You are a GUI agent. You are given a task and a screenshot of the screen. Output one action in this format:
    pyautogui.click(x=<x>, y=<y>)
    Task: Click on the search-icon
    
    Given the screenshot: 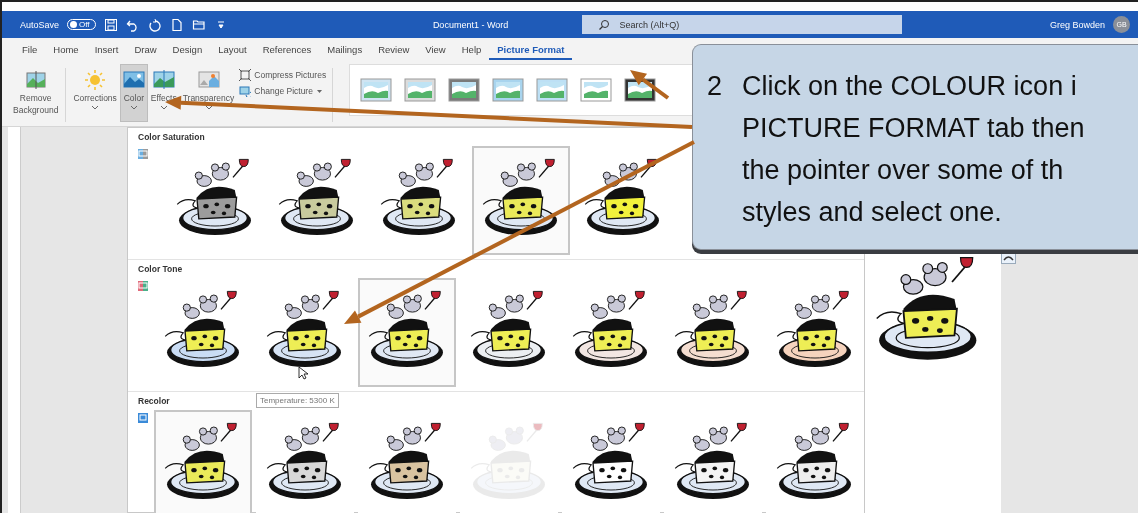 What is the action you would take?
    pyautogui.click(x=603, y=25)
    